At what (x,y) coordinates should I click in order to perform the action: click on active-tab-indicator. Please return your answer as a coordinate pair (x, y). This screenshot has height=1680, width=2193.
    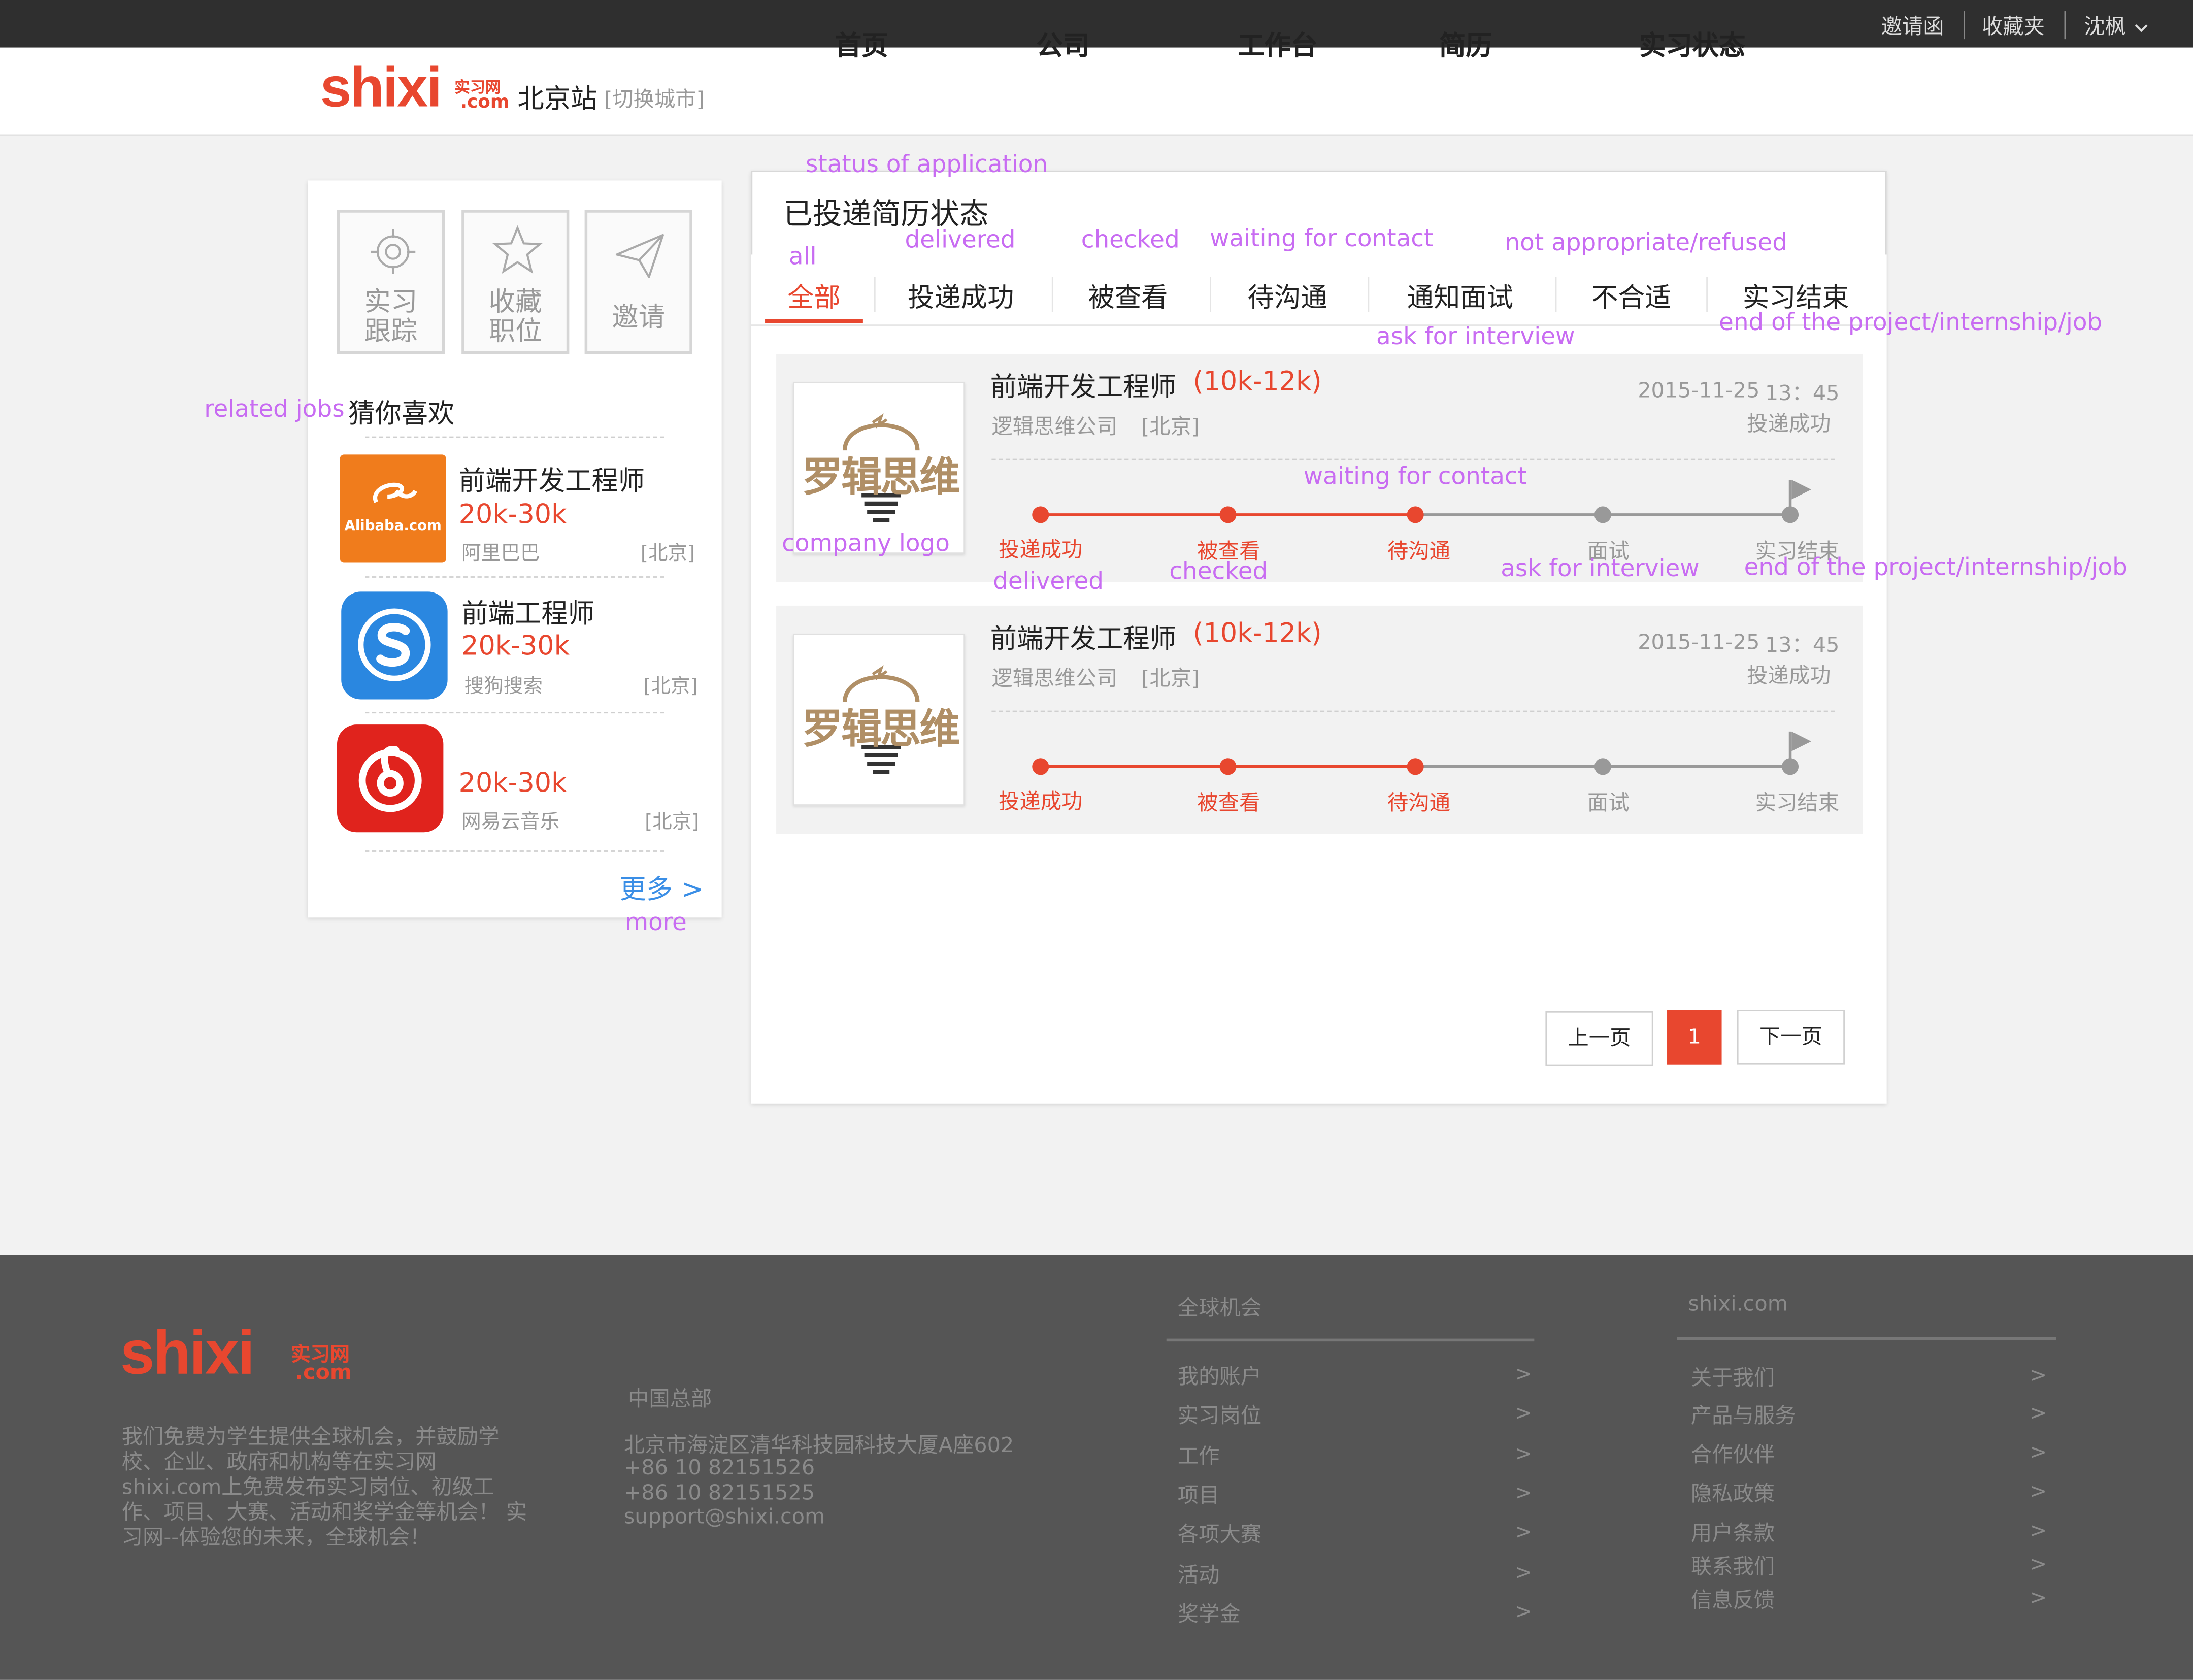
    Looking at the image, I should click on (814, 321).